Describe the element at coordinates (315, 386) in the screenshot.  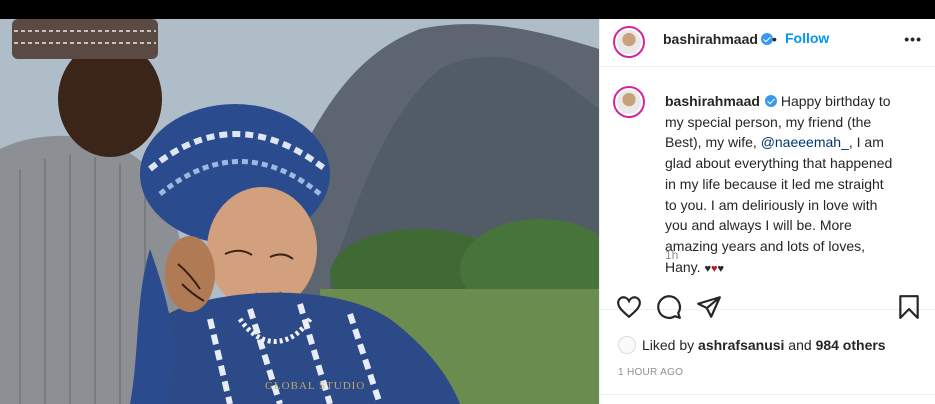
I see `photo-watermark: GLOBAL STUDIO` at that location.